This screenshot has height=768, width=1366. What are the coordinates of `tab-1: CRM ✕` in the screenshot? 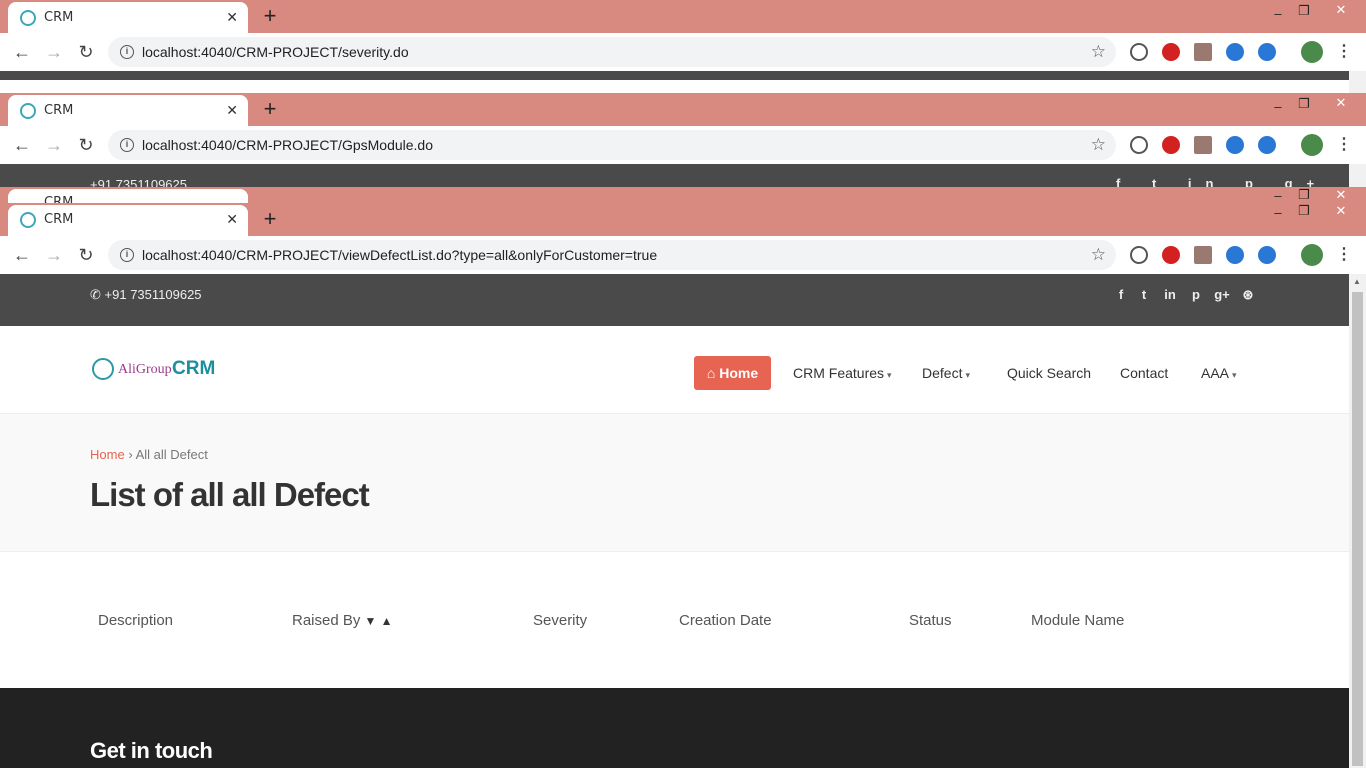 It's located at (128, 18).